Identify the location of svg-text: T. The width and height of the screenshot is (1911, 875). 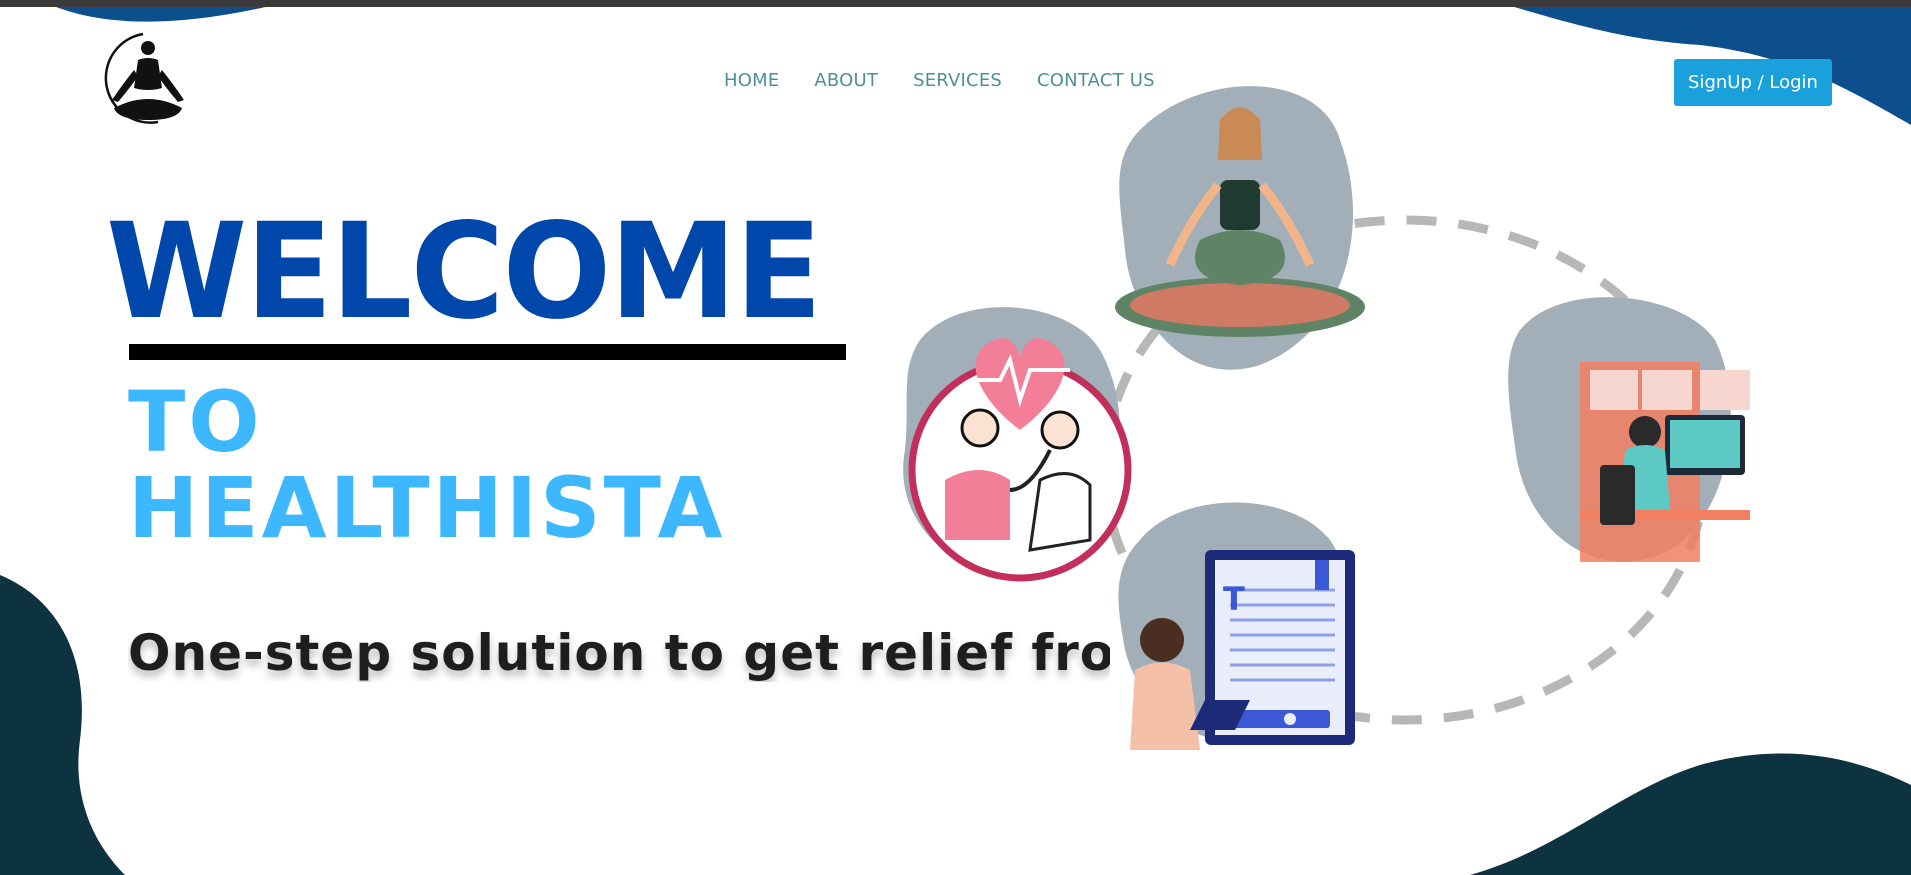
(1234, 599).